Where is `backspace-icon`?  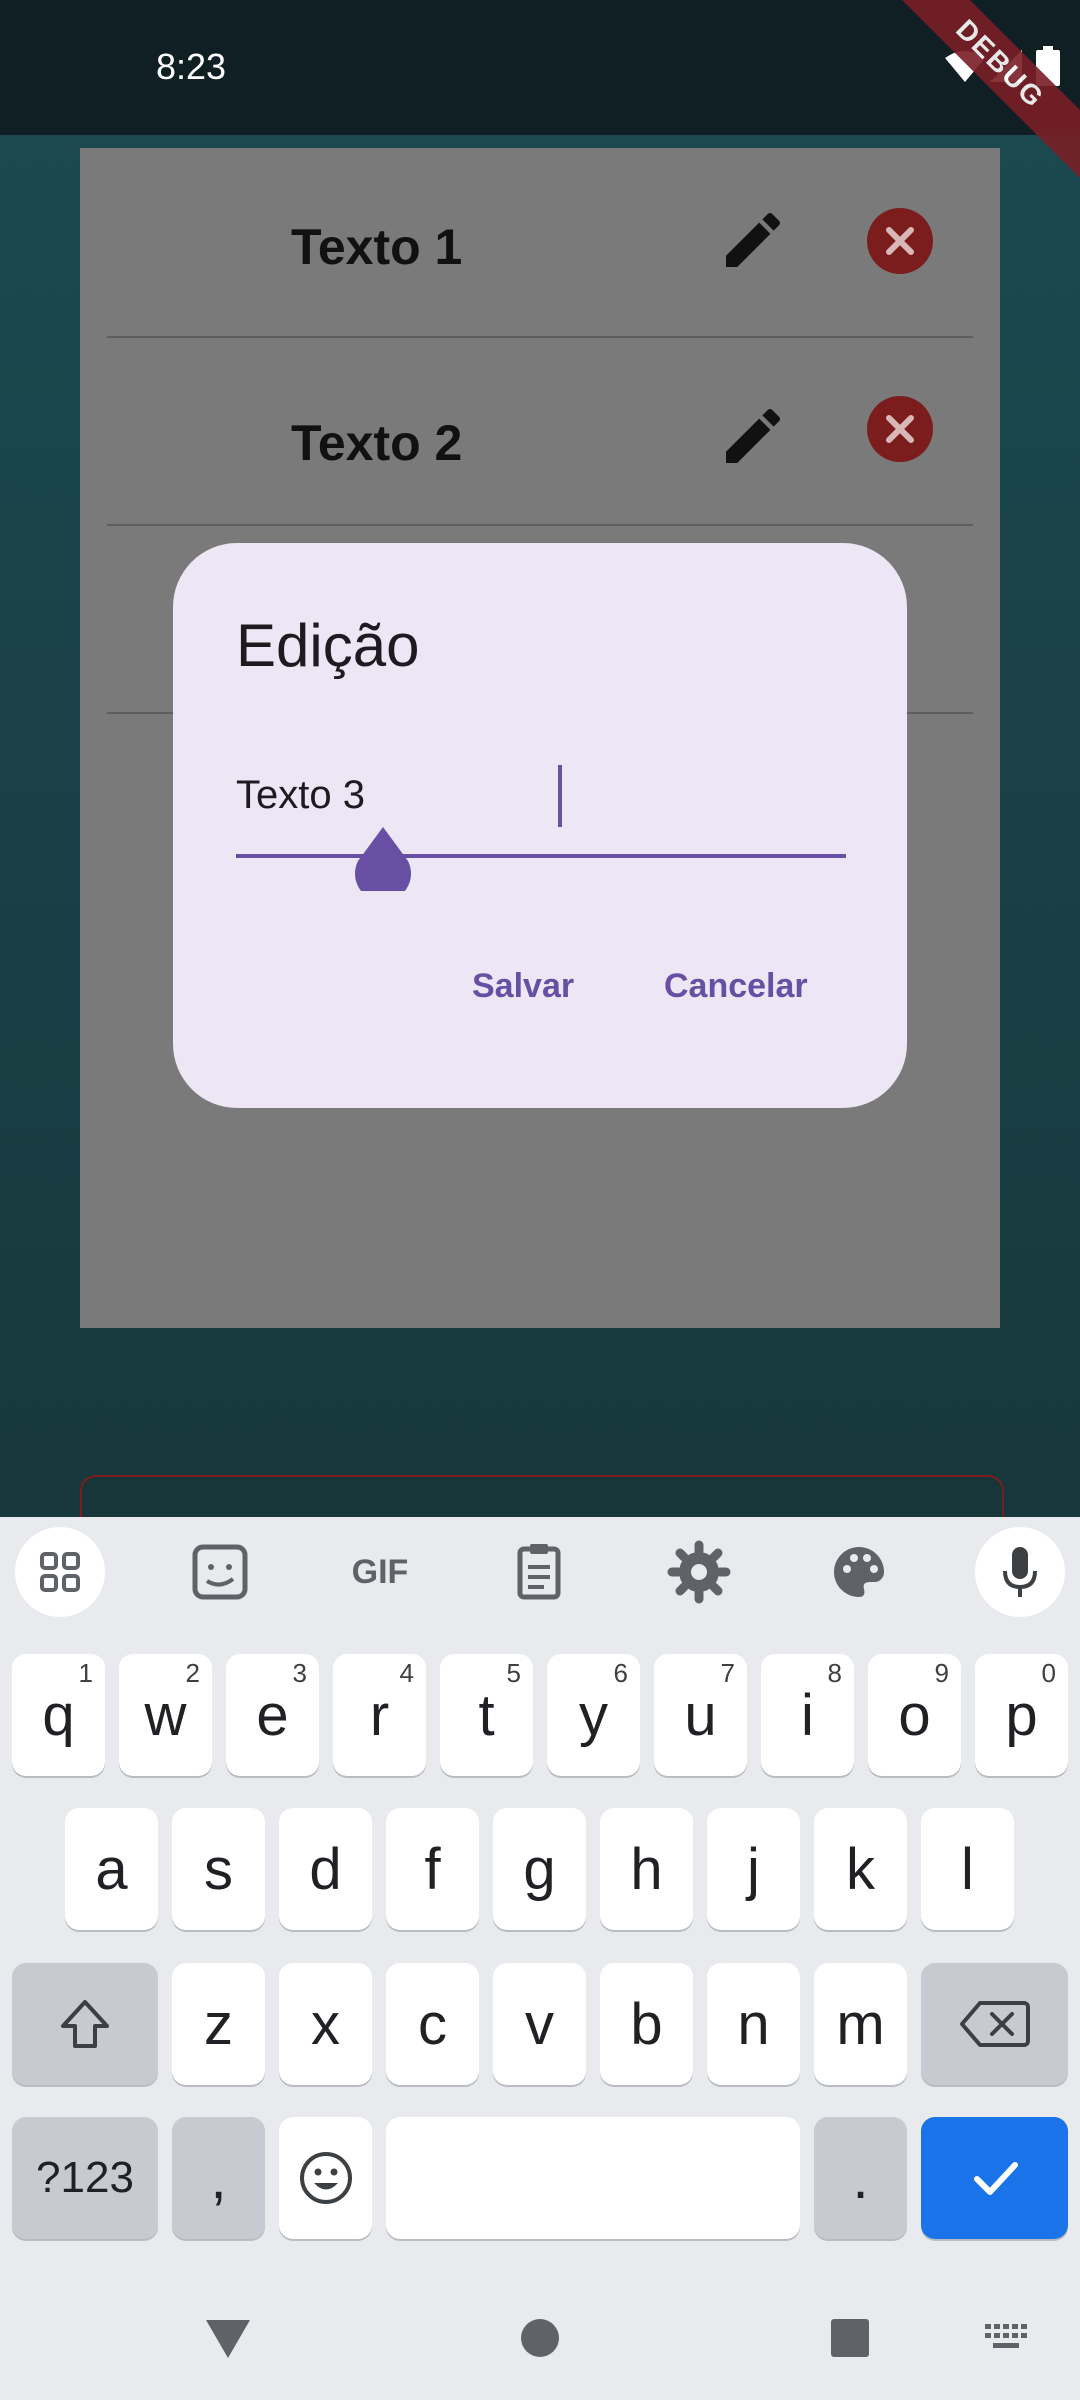 backspace-icon is located at coordinates (994, 2024).